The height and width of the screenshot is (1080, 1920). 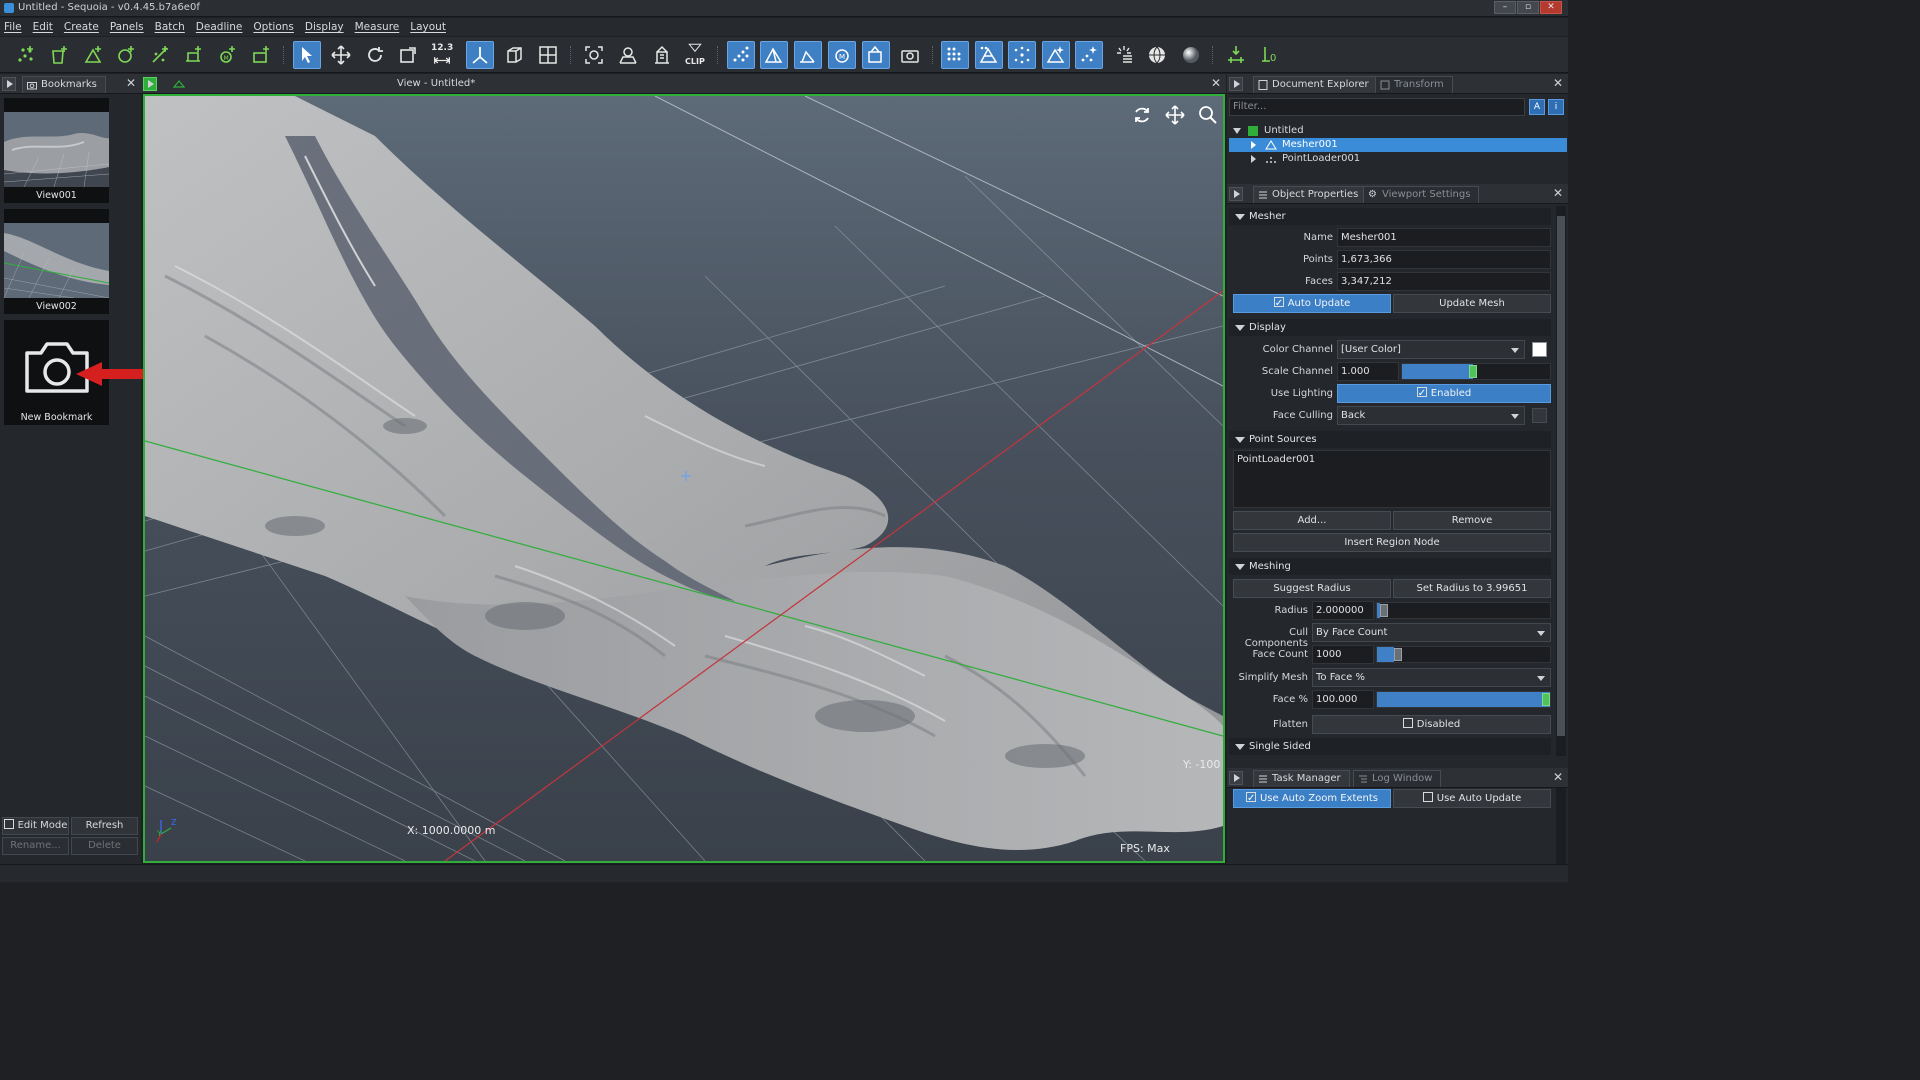 I want to click on flatten-toggle: Disabled, so click(x=1431, y=724).